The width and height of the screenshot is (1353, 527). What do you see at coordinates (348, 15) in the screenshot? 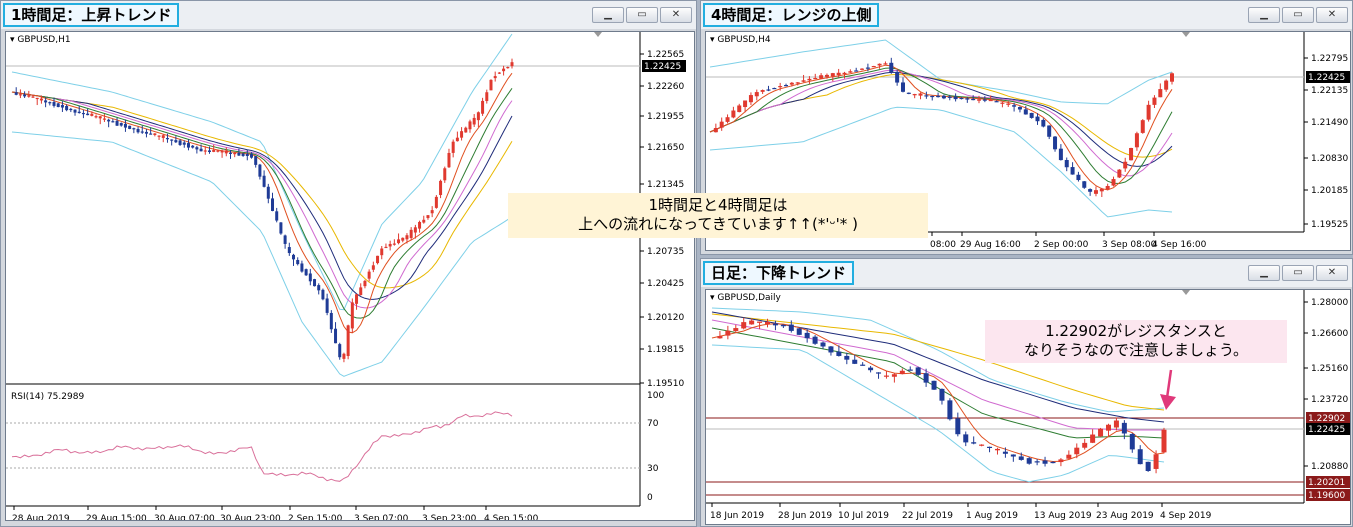
I see `h1-titlebar: 1時間足：上昇トレンド ▁ ▭ ✕` at bounding box center [348, 15].